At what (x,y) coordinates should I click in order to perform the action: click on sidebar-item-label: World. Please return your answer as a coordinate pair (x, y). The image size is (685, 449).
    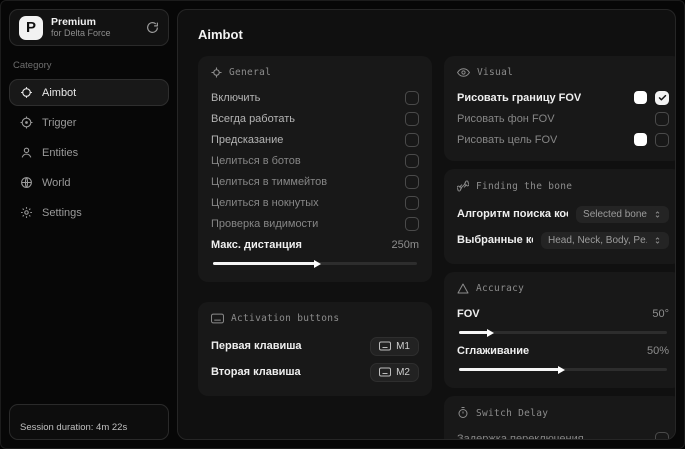
    Looking at the image, I should click on (56, 182).